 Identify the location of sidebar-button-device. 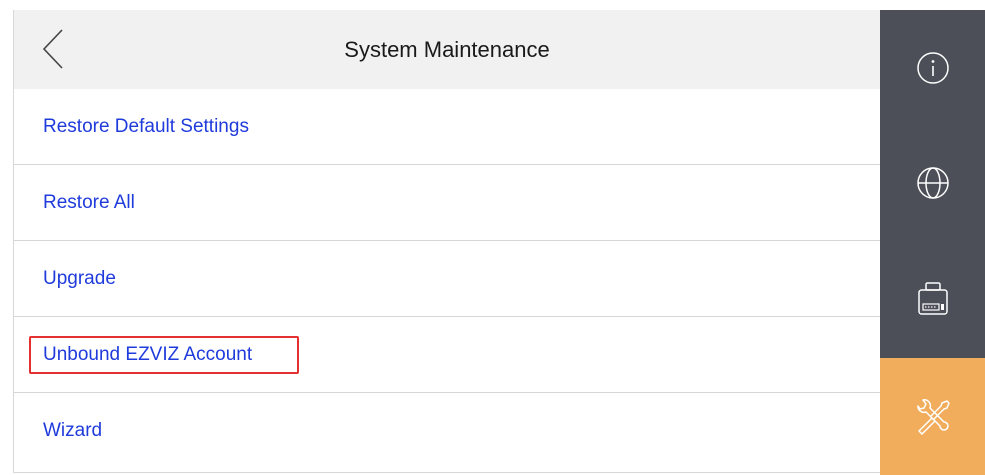
(932, 299).